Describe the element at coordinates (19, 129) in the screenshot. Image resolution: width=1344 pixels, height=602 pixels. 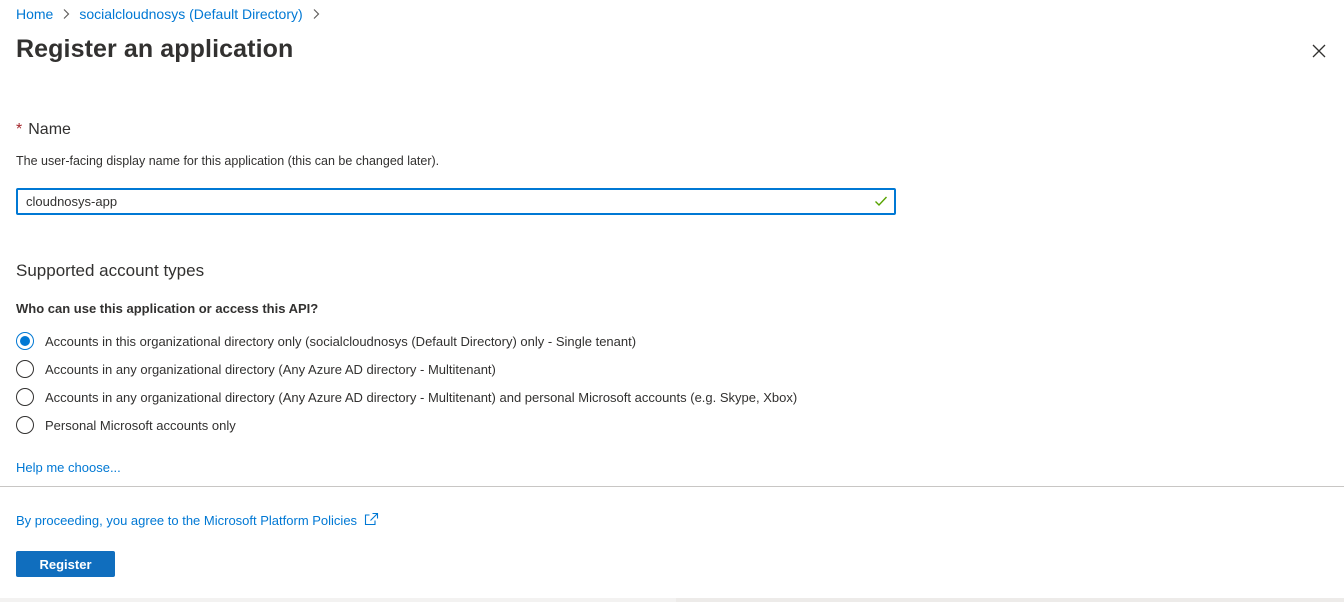
I see `required-marker: *` at that location.